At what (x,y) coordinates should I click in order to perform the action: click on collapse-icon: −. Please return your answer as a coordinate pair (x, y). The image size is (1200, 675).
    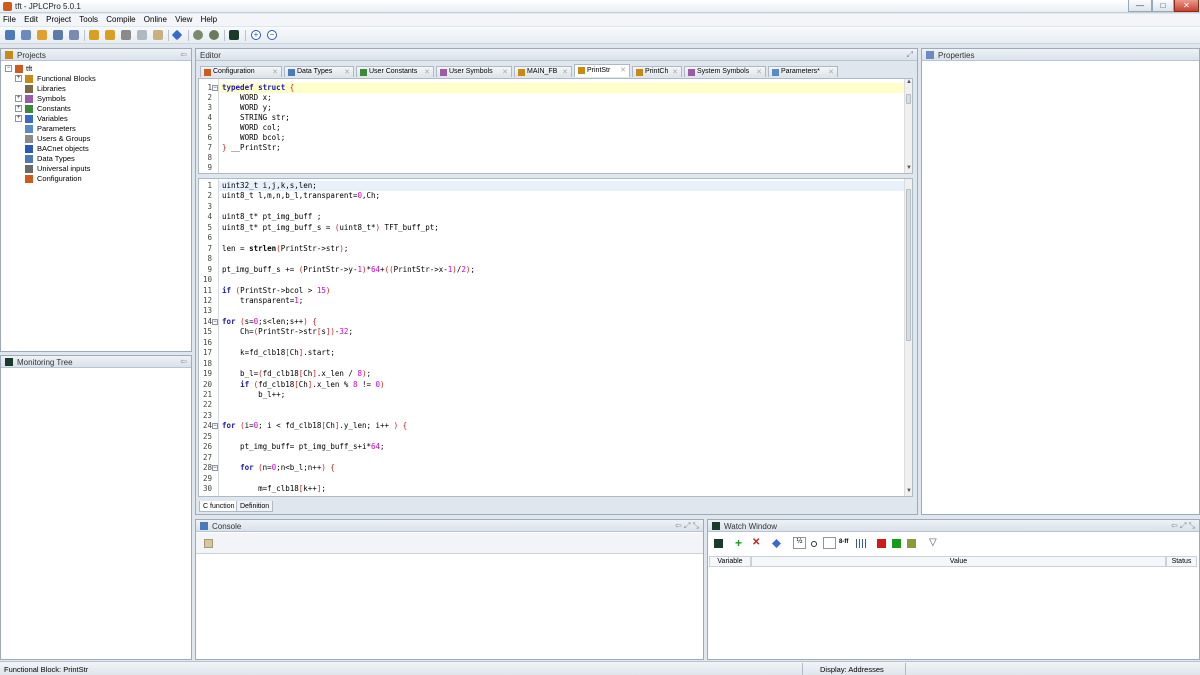
    Looking at the image, I should click on (8, 68).